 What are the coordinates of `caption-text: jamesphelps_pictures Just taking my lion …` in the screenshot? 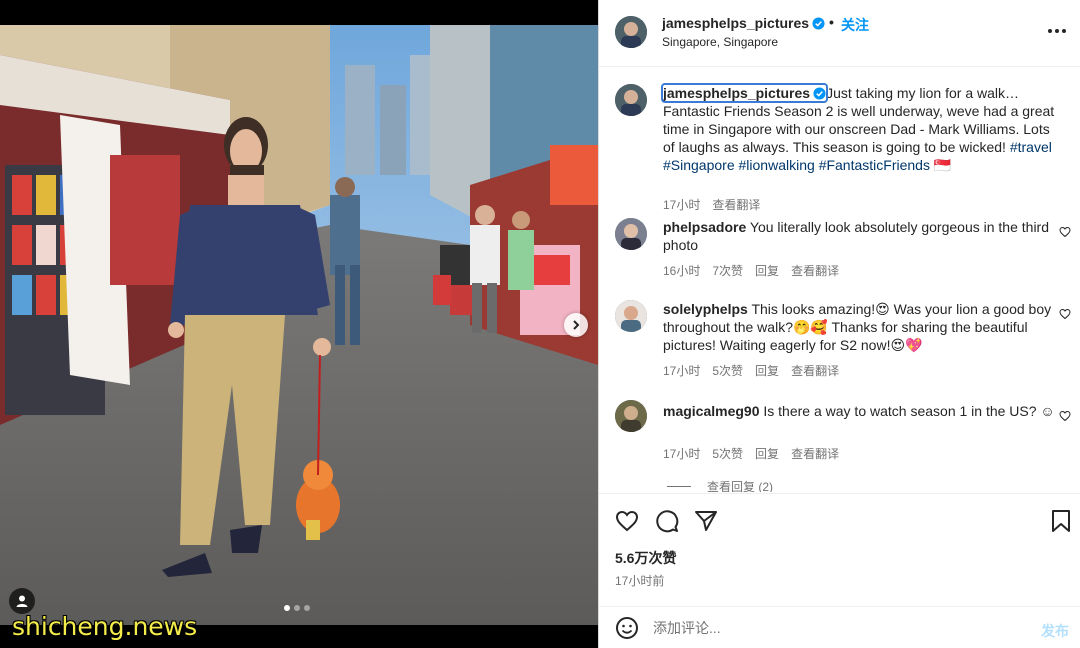 It's located at (858, 128).